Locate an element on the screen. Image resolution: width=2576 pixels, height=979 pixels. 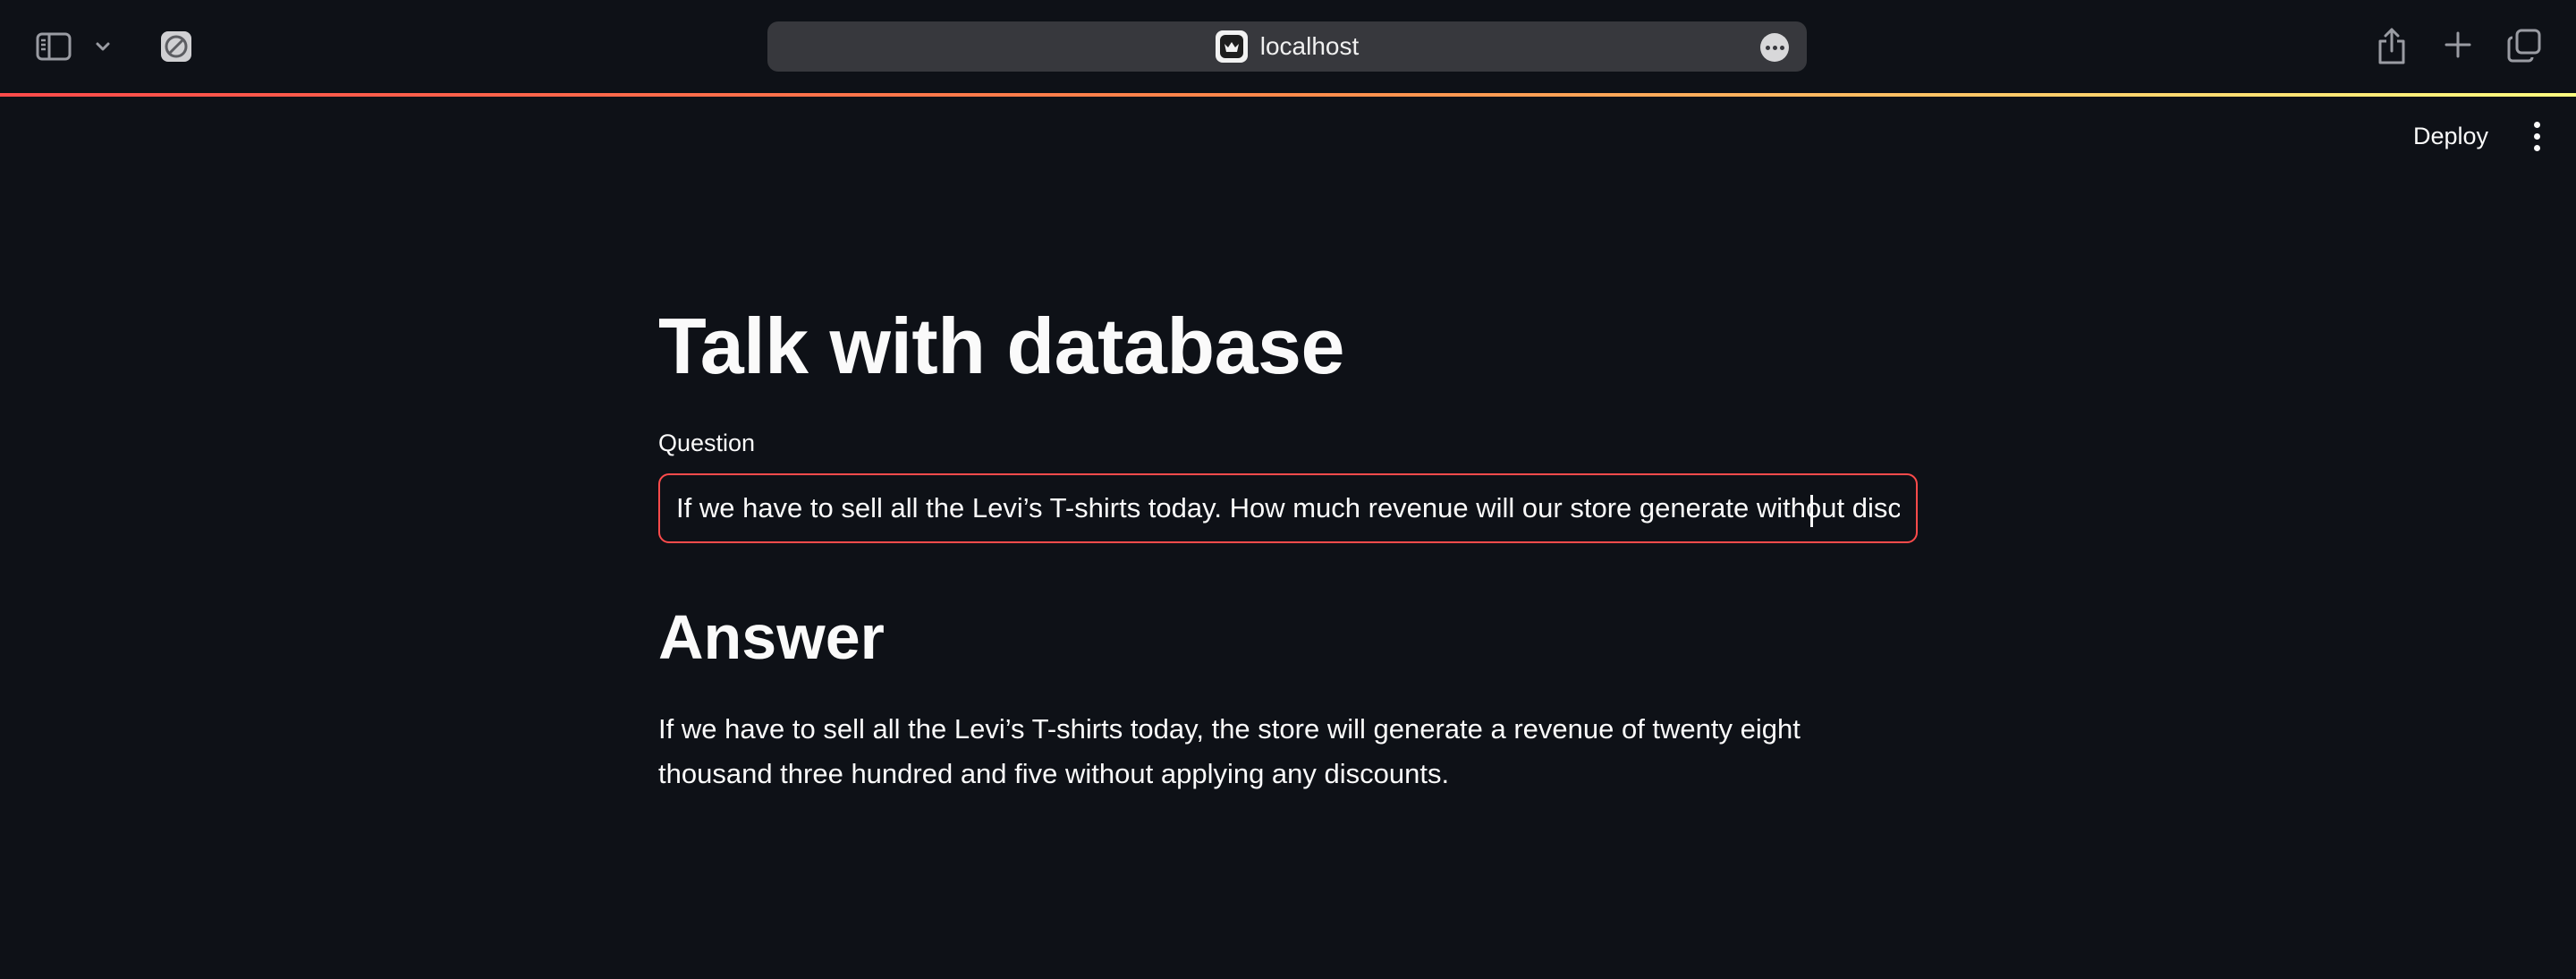
deploy-button: Deploy is located at coordinates (2450, 136).